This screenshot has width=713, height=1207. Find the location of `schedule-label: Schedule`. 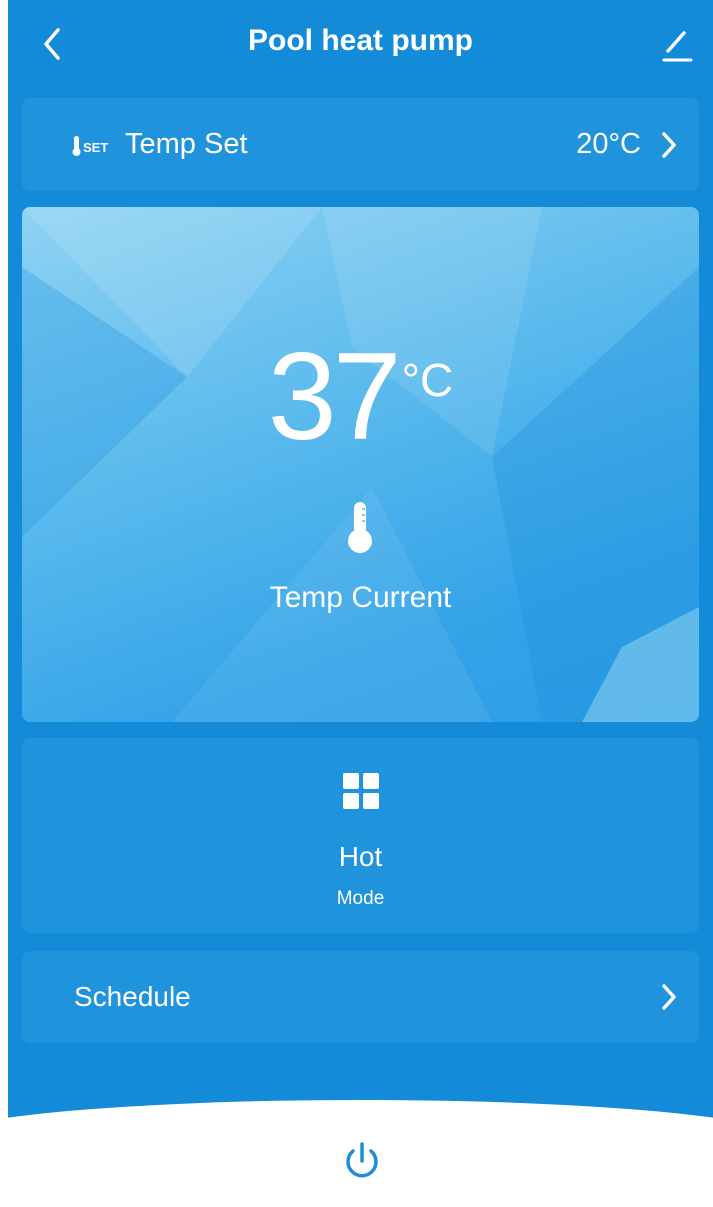

schedule-label: Schedule is located at coordinates (132, 996).